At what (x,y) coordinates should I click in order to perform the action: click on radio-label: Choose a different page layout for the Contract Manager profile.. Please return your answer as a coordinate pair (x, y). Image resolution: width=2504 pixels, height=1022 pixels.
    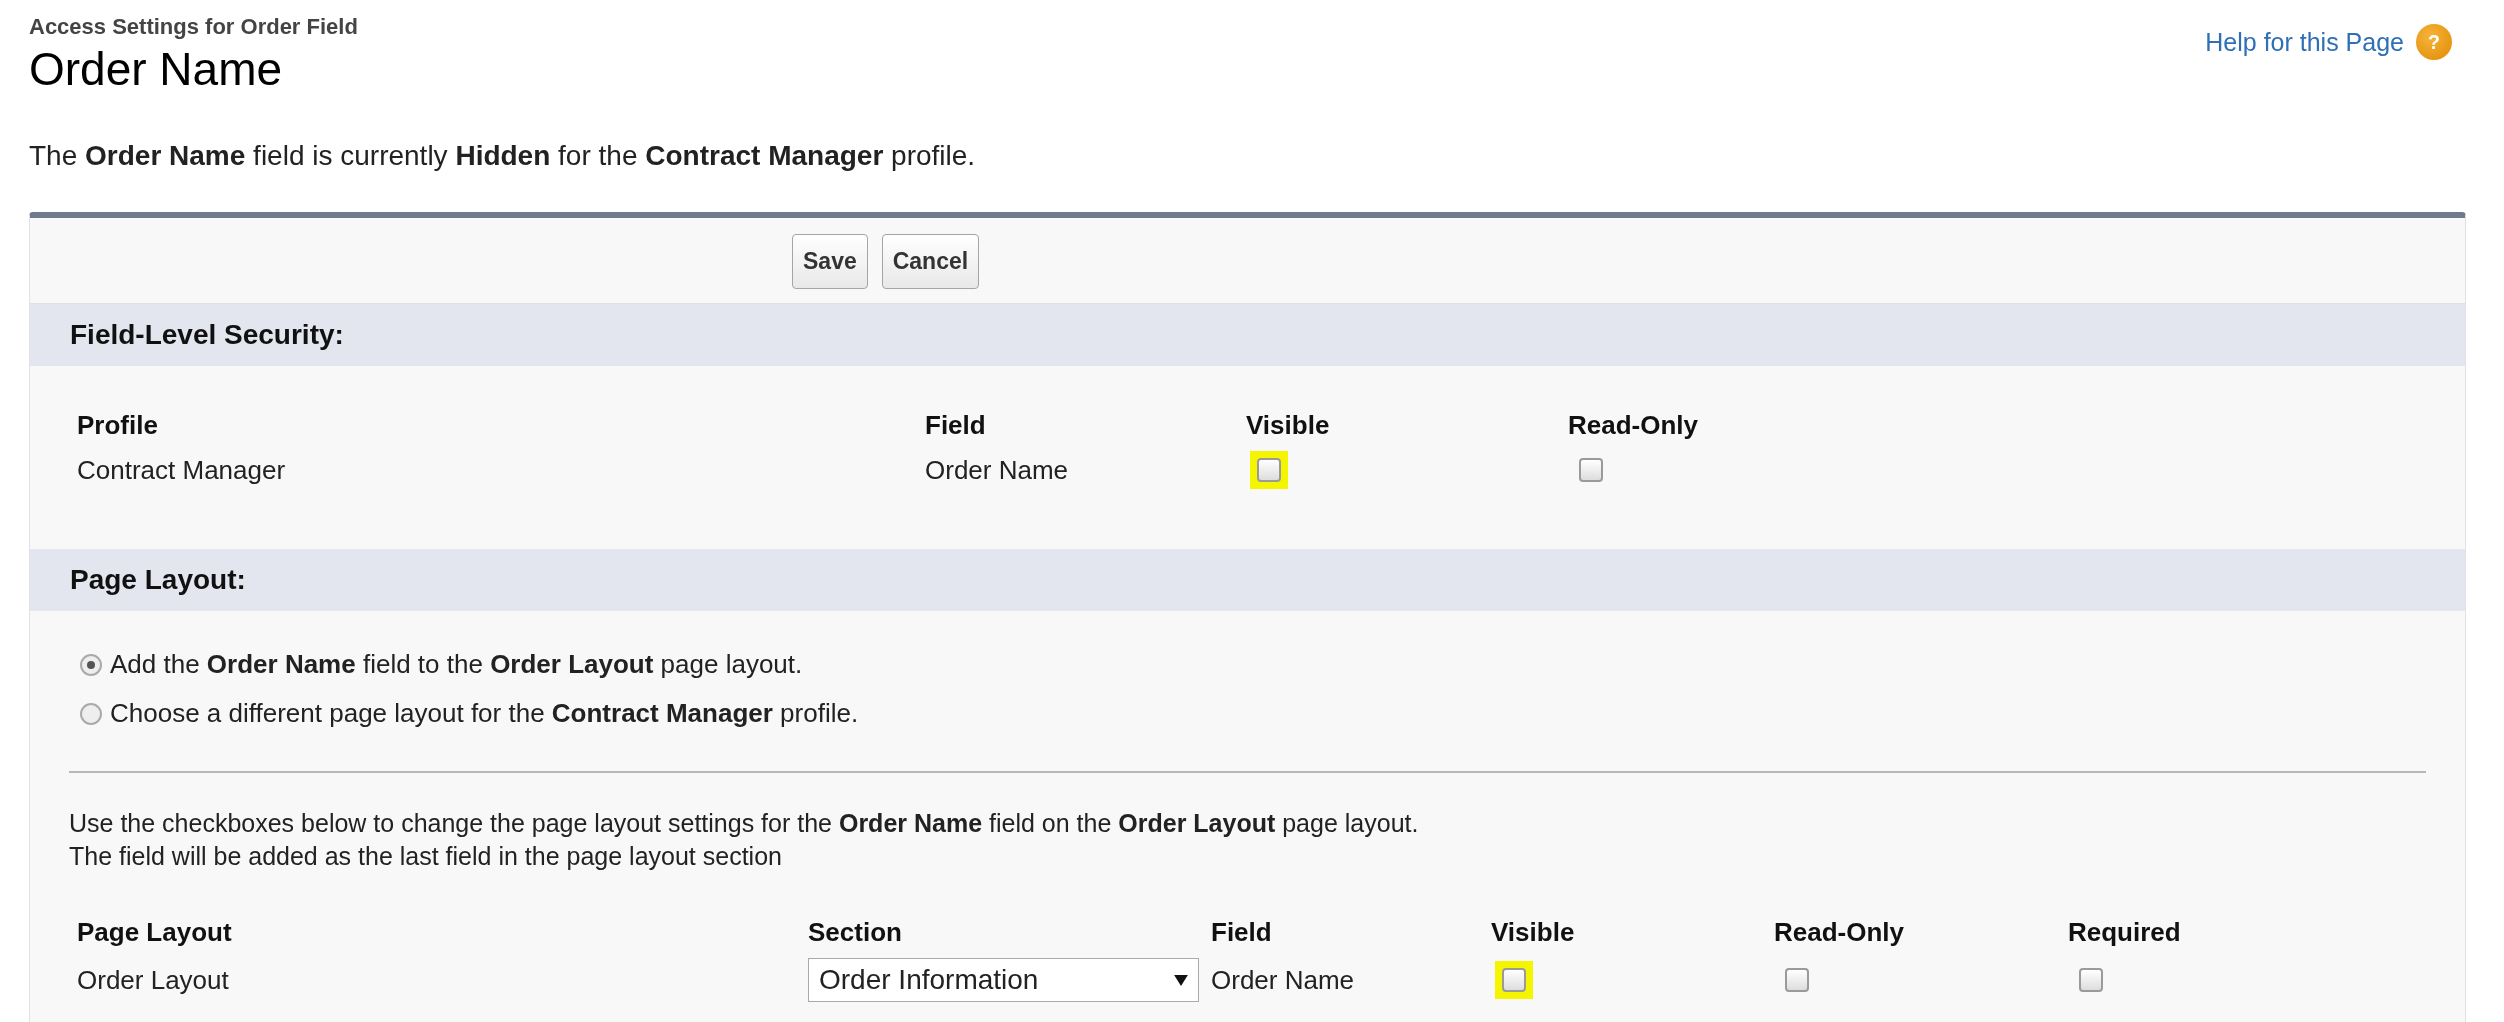
    Looking at the image, I should click on (484, 713).